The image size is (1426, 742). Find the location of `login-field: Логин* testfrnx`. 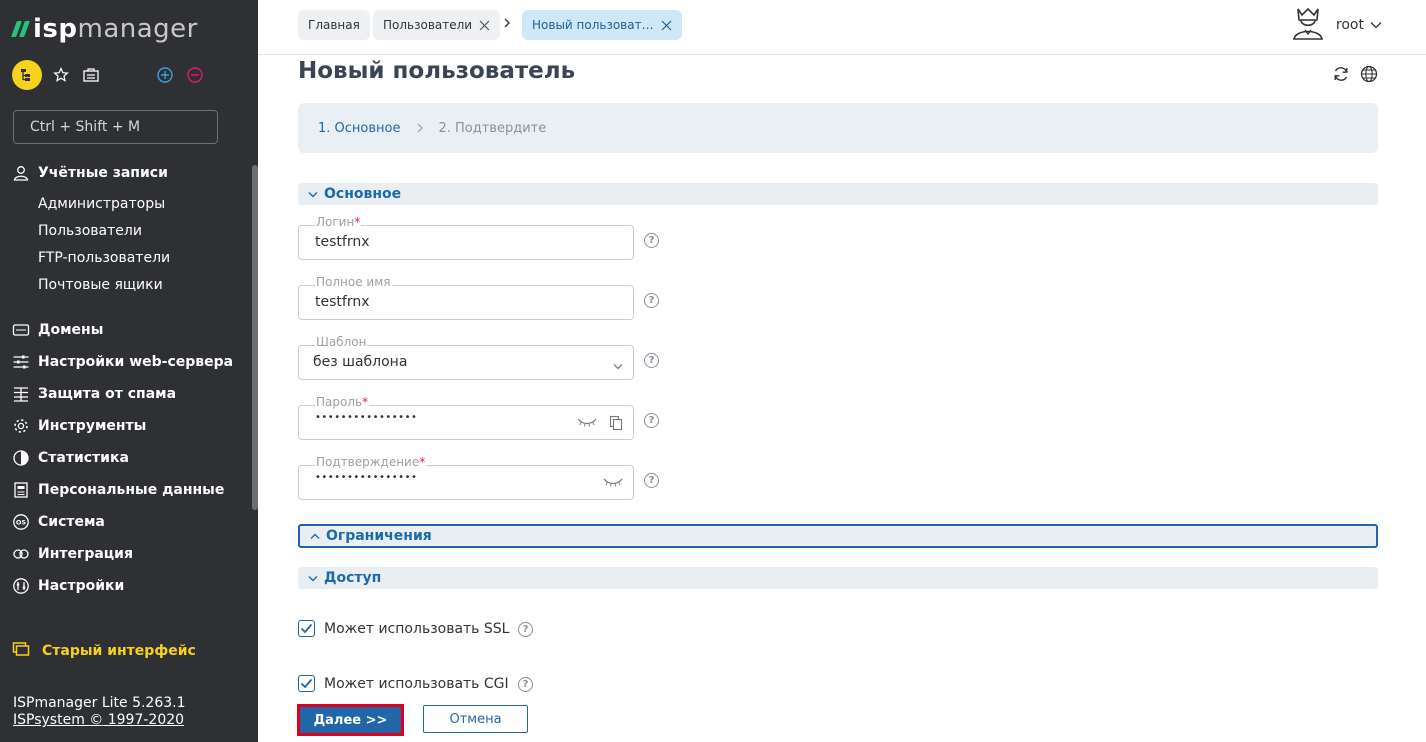

login-field: Логин* testfrnx is located at coordinates (466, 237).